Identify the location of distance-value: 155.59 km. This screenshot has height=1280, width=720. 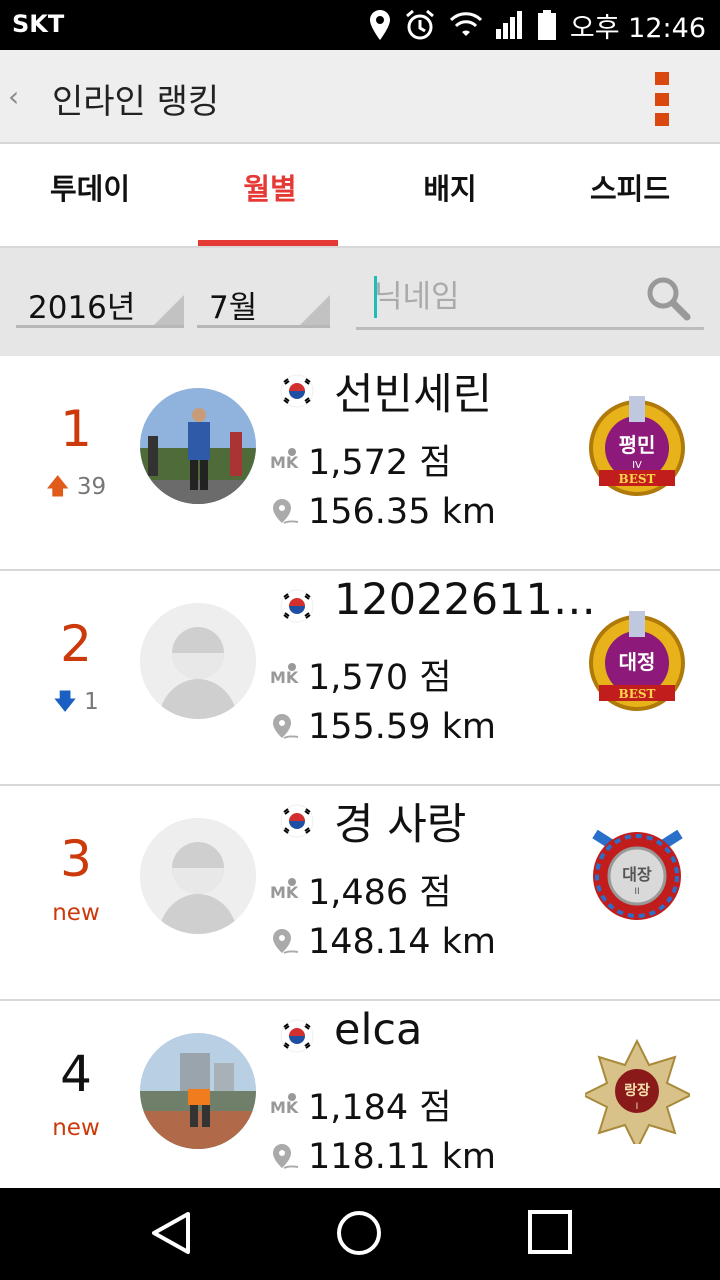
(402, 727).